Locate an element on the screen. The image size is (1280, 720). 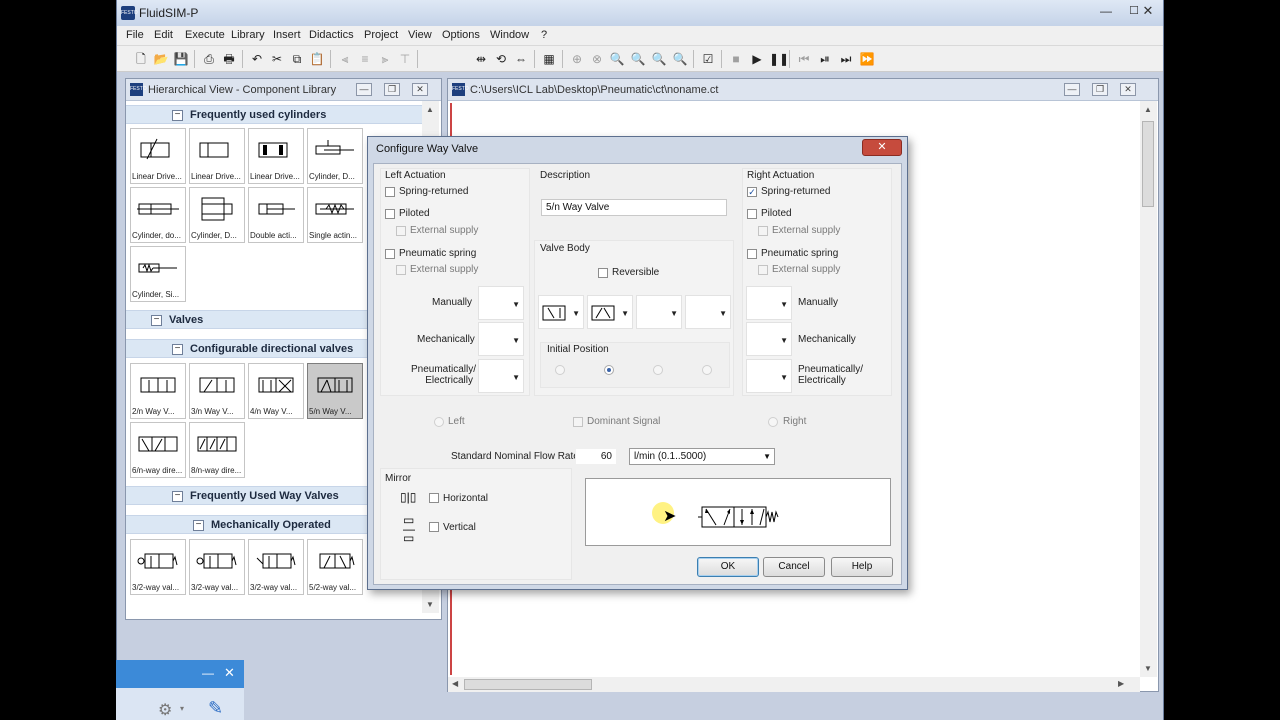
zoom-fit-icon: 🔍 is located at coordinates (617, 59).